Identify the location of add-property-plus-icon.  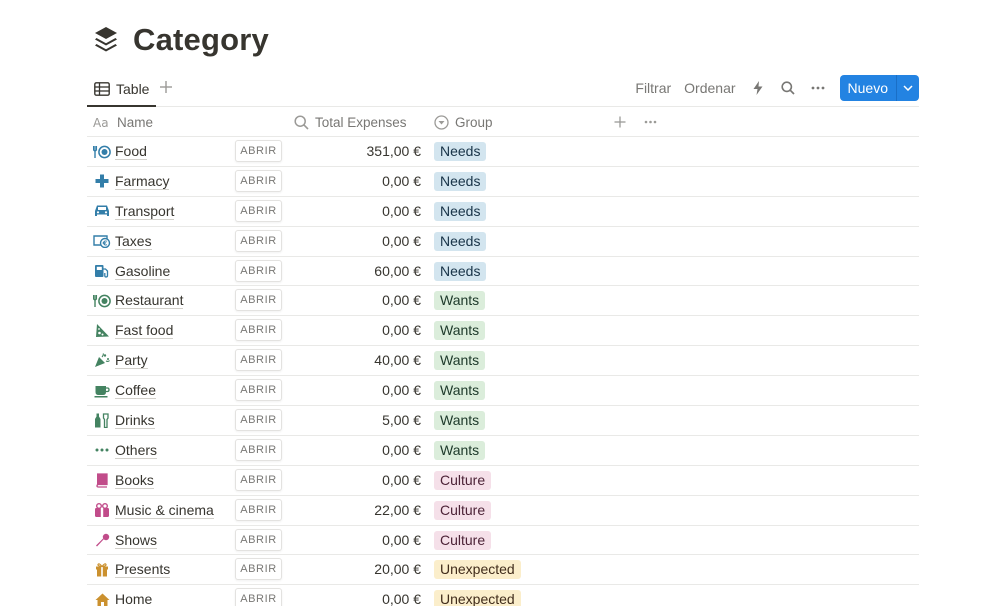
(620, 122).